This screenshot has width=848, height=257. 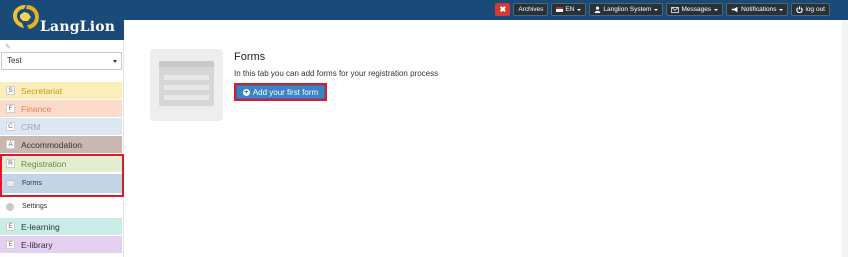 What do you see at coordinates (10, 90) in the screenshot?
I see `secretariat-badge: S` at bounding box center [10, 90].